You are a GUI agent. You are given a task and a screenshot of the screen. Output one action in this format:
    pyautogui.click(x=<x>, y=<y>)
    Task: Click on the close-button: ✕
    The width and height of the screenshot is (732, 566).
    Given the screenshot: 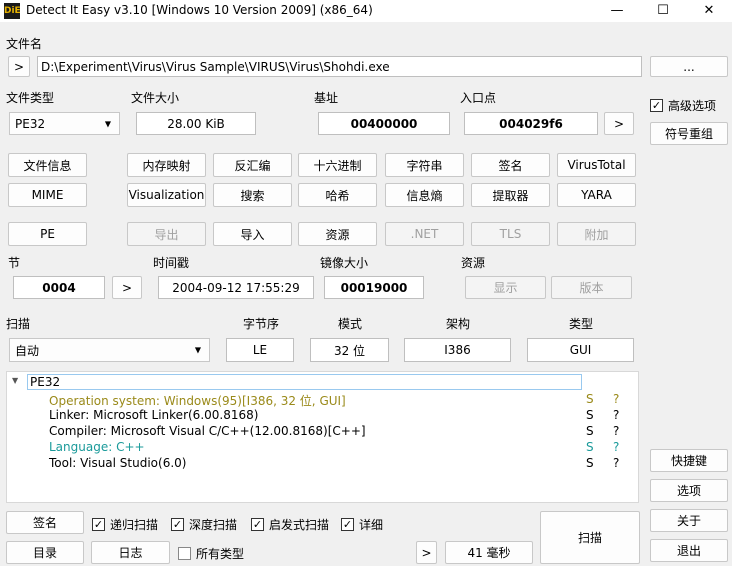 What is the action you would take?
    pyautogui.click(x=709, y=11)
    